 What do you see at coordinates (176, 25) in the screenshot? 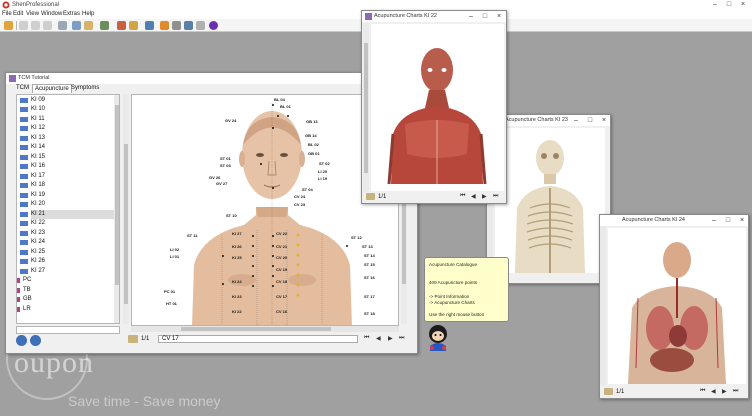
I see `tools-icon` at bounding box center [176, 25].